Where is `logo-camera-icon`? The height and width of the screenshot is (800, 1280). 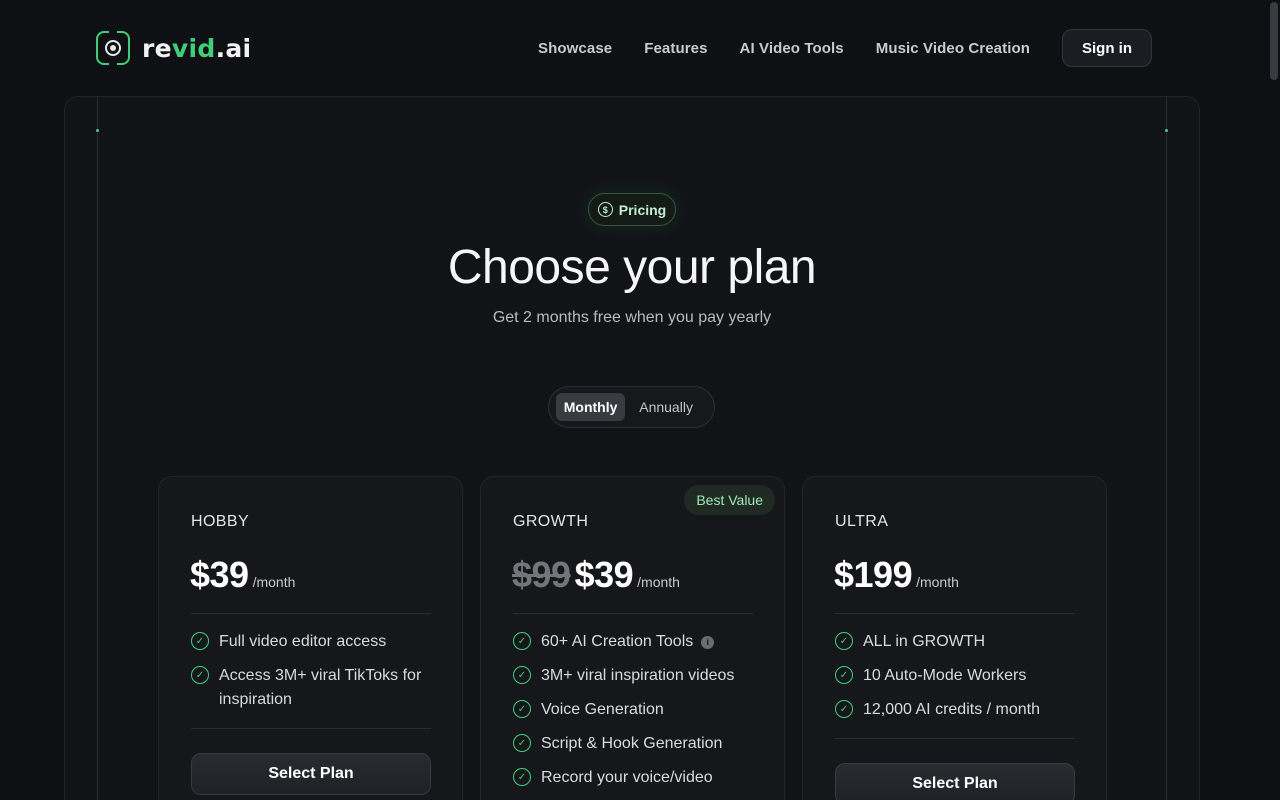
logo-camera-icon is located at coordinates (113, 48).